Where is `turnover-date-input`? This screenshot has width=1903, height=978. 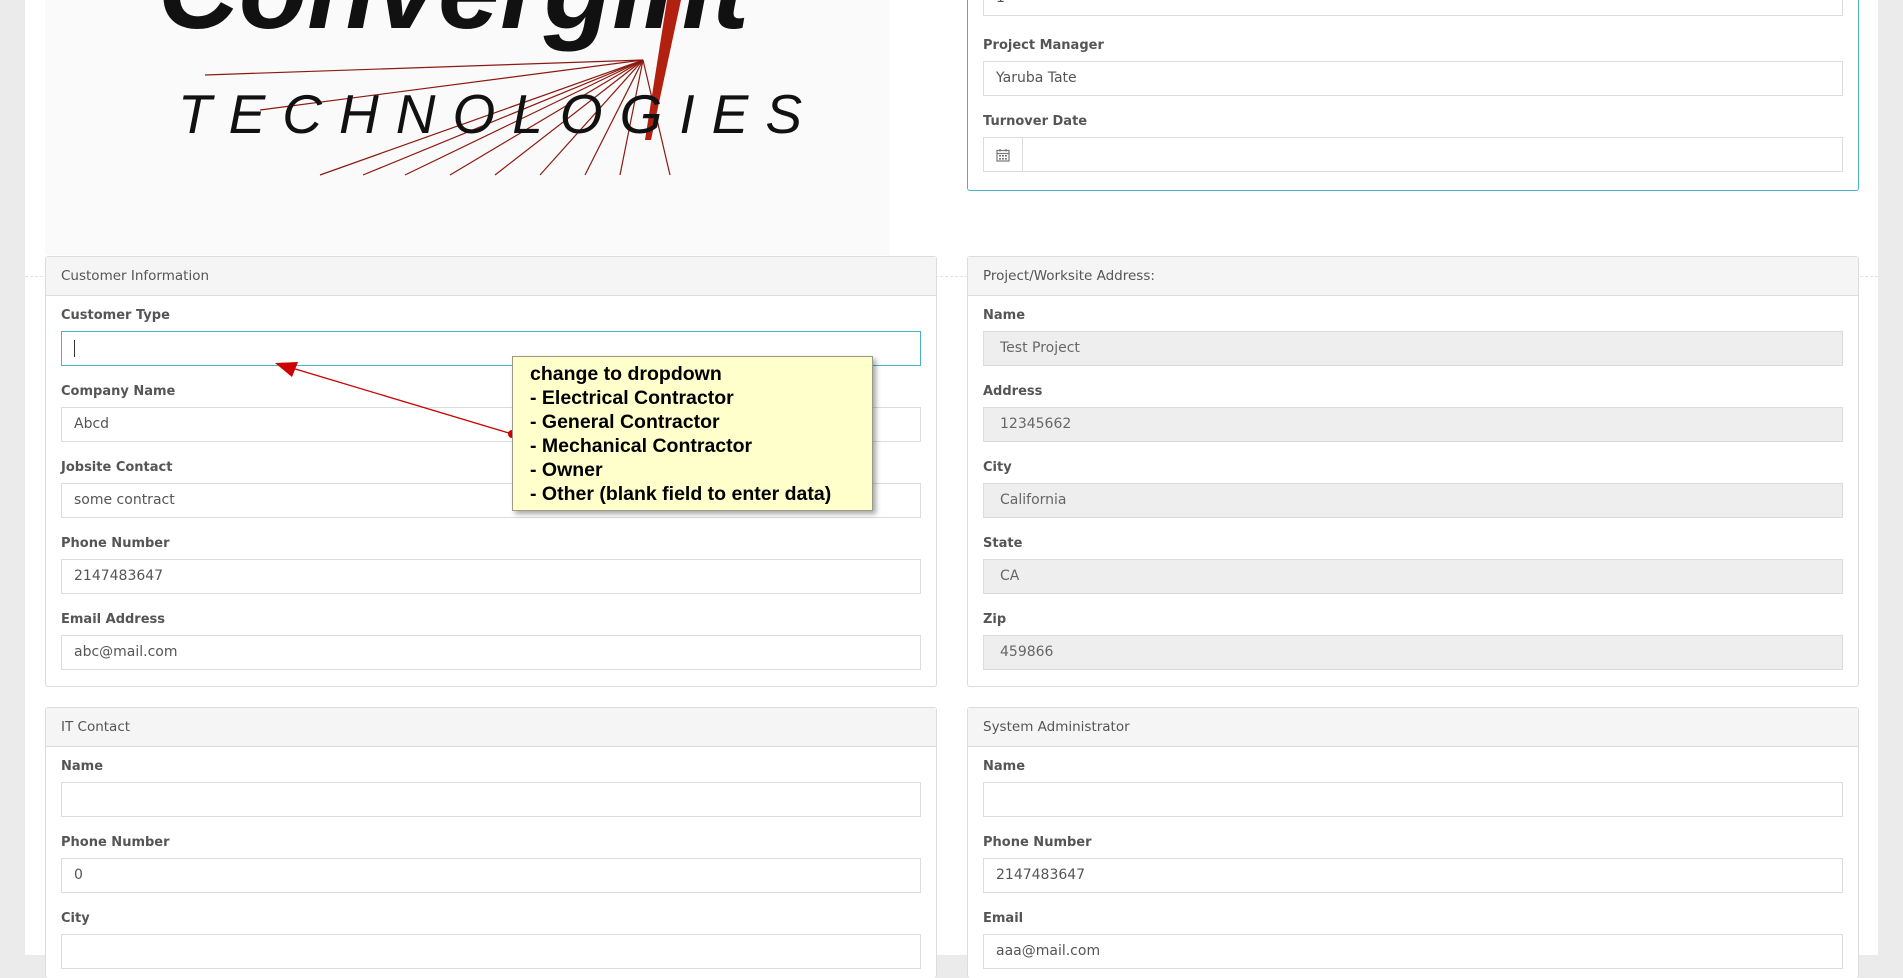
turnover-date-input is located at coordinates (1433, 154).